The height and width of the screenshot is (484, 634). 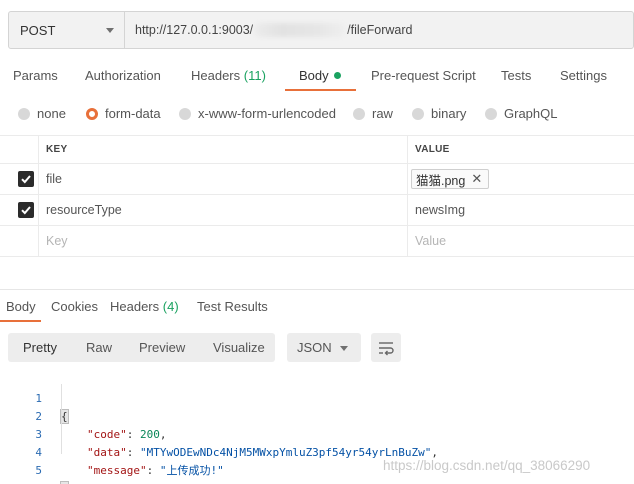 What do you see at coordinates (38, 470) in the screenshot?
I see `line-number: 5` at bounding box center [38, 470].